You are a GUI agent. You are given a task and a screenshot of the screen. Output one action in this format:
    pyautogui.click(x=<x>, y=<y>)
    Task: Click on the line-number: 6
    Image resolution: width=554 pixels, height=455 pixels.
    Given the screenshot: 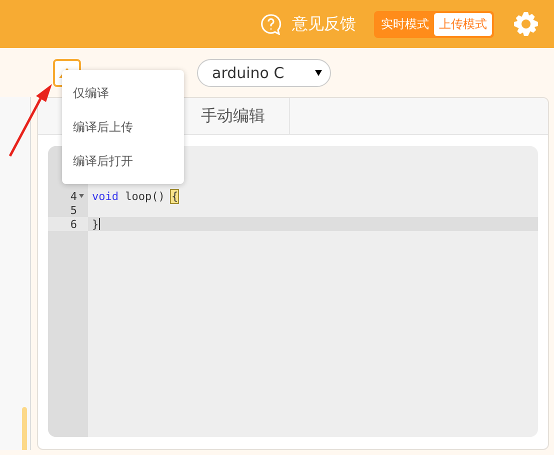 What is the action you would take?
    pyautogui.click(x=73, y=224)
    